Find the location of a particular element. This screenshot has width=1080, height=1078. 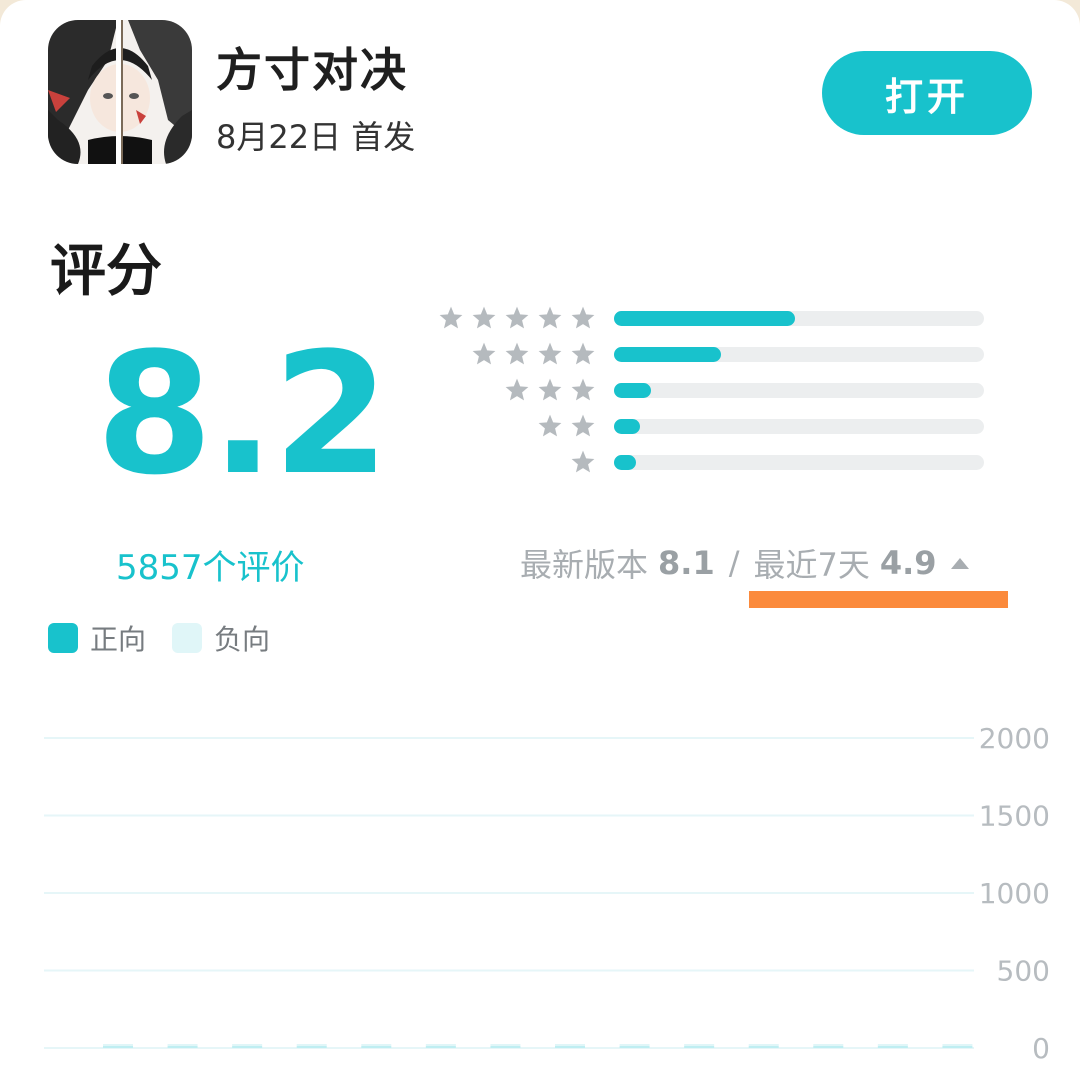

recent-7-days-label: 最近7天 is located at coordinates (811, 565).